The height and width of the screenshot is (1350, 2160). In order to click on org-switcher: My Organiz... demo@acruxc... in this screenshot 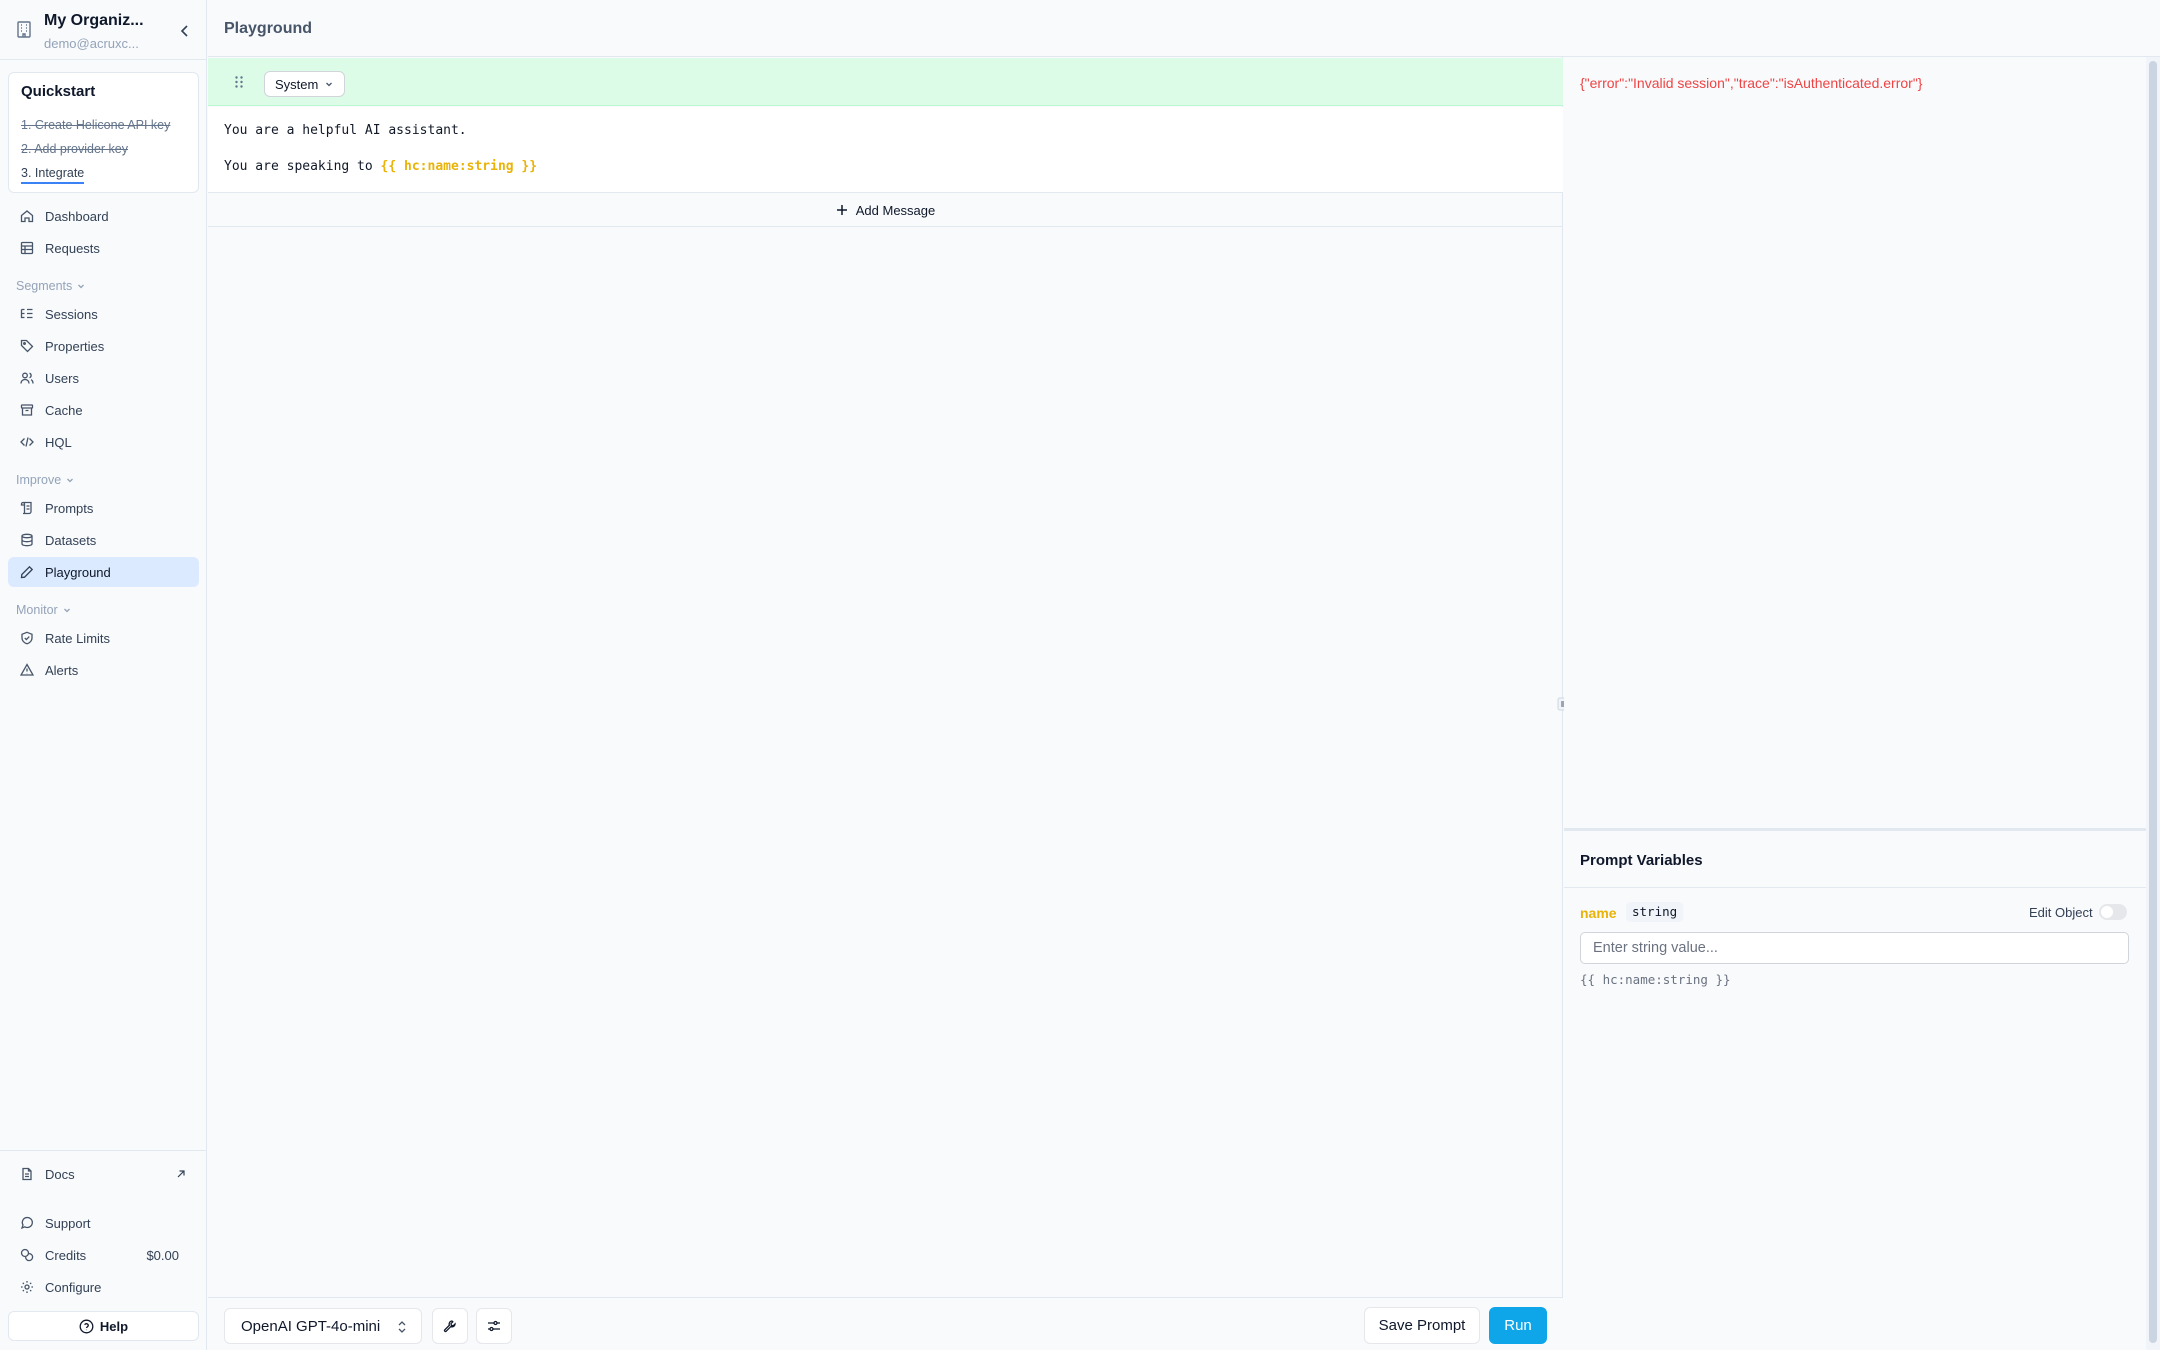, I will do `click(103, 30)`.